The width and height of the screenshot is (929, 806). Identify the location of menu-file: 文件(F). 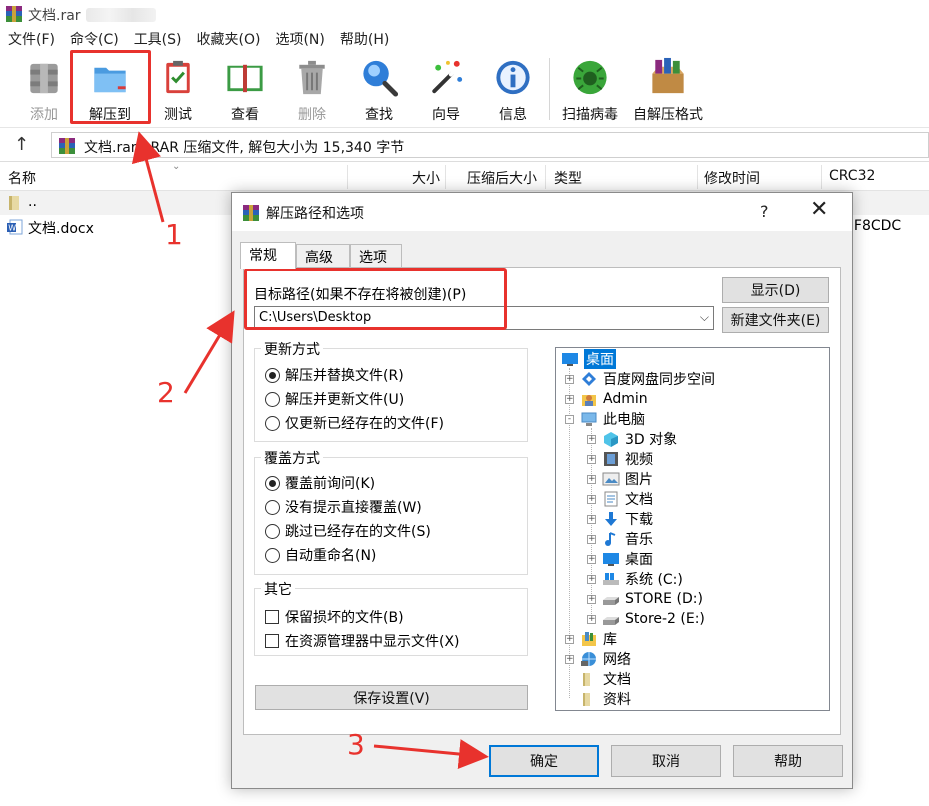
(31, 39).